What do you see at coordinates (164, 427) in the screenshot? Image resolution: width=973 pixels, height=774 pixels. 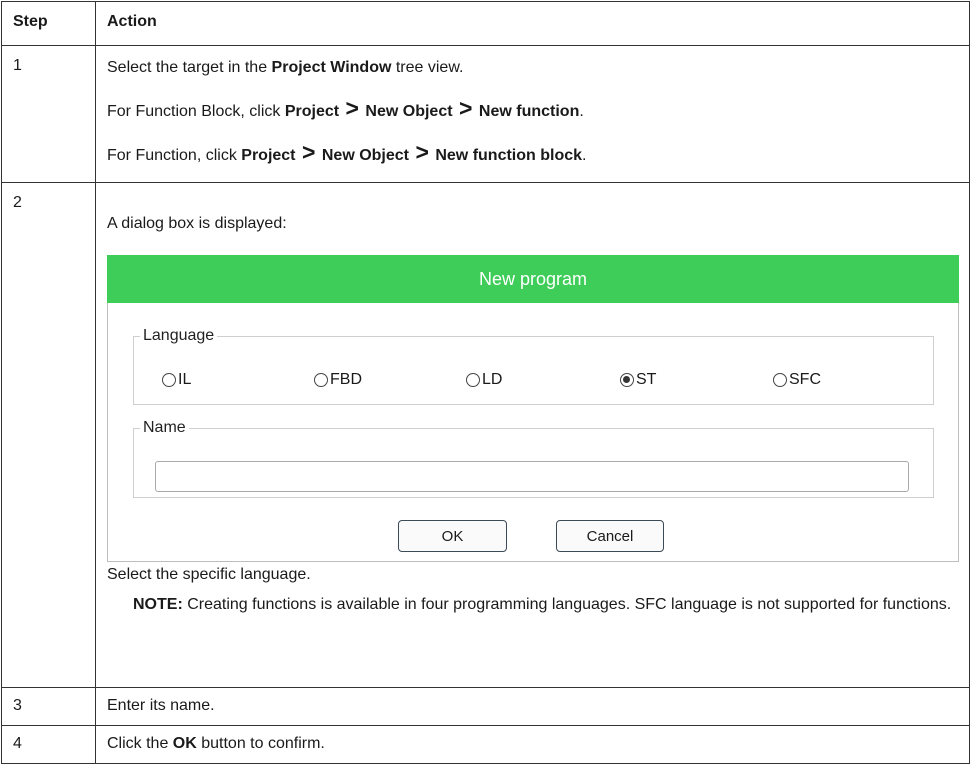 I see `name-legend: Name` at bounding box center [164, 427].